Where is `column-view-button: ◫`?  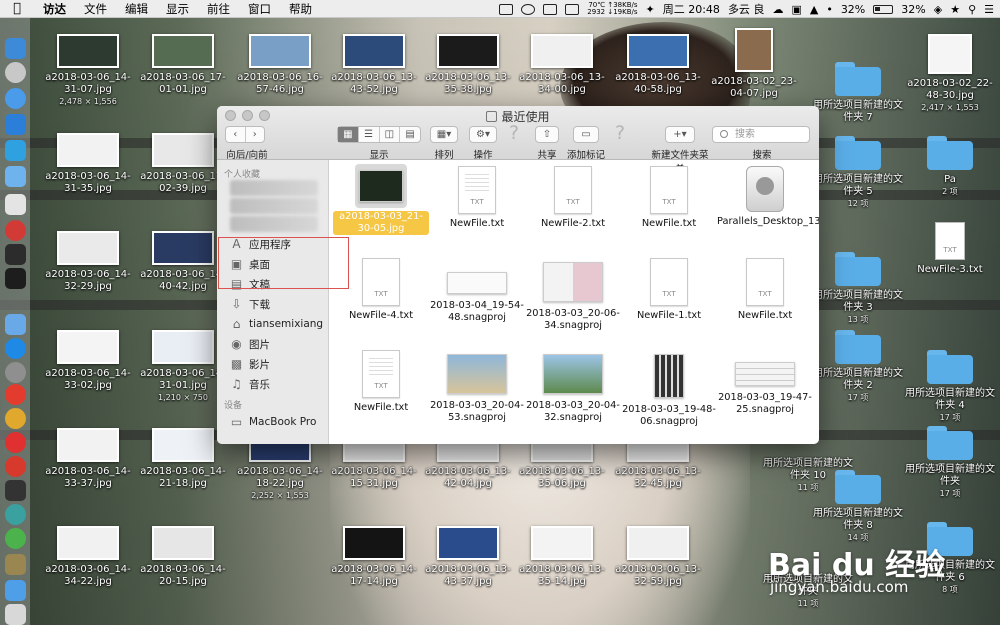 column-view-button: ◫ is located at coordinates (390, 134).